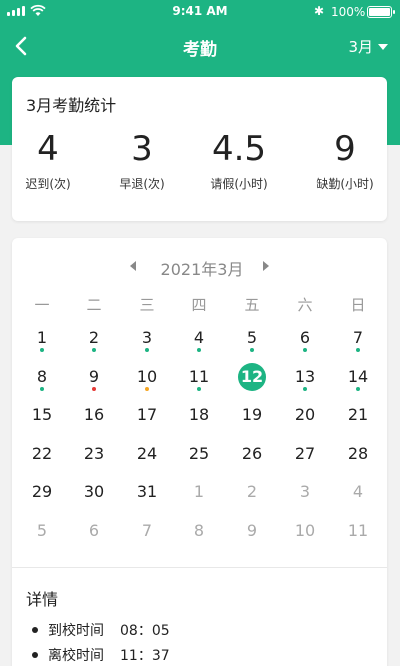  What do you see at coordinates (358, 491) in the screenshot?
I see `calendar-day-number: 4` at bounding box center [358, 491].